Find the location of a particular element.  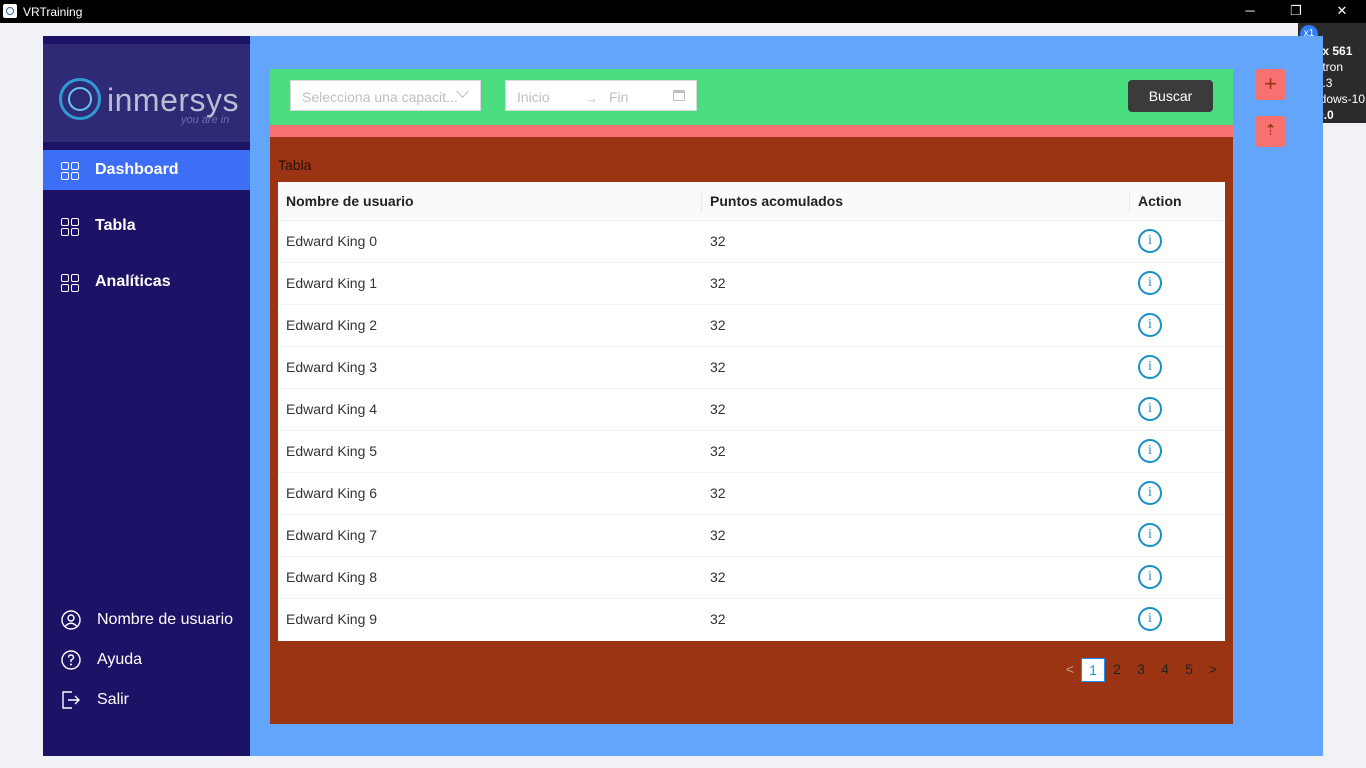

window-title: VRTraining is located at coordinates (53, 12).